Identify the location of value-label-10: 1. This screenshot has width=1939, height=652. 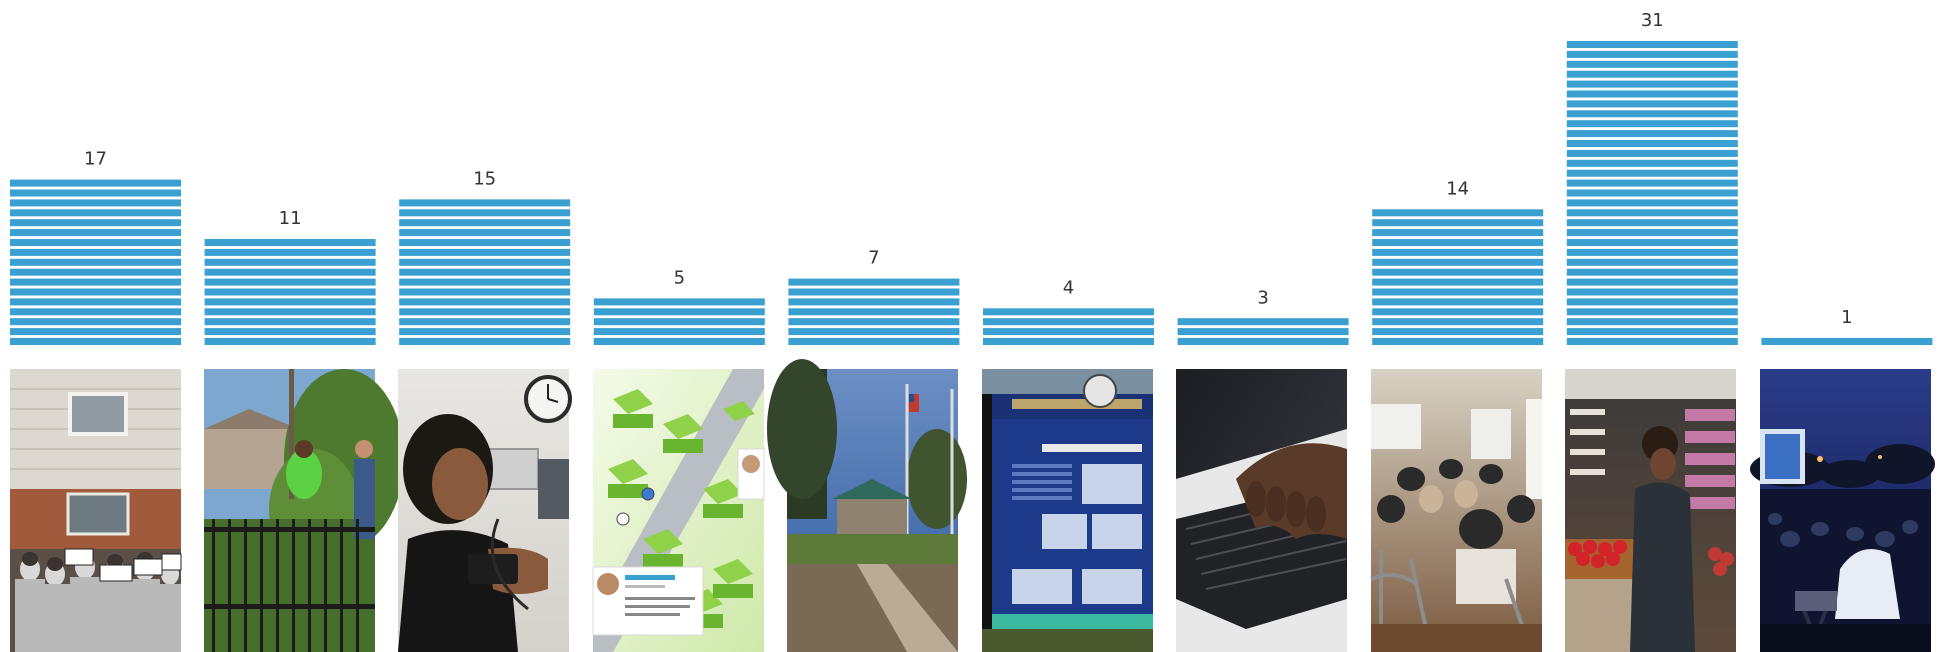
(1846, 317).